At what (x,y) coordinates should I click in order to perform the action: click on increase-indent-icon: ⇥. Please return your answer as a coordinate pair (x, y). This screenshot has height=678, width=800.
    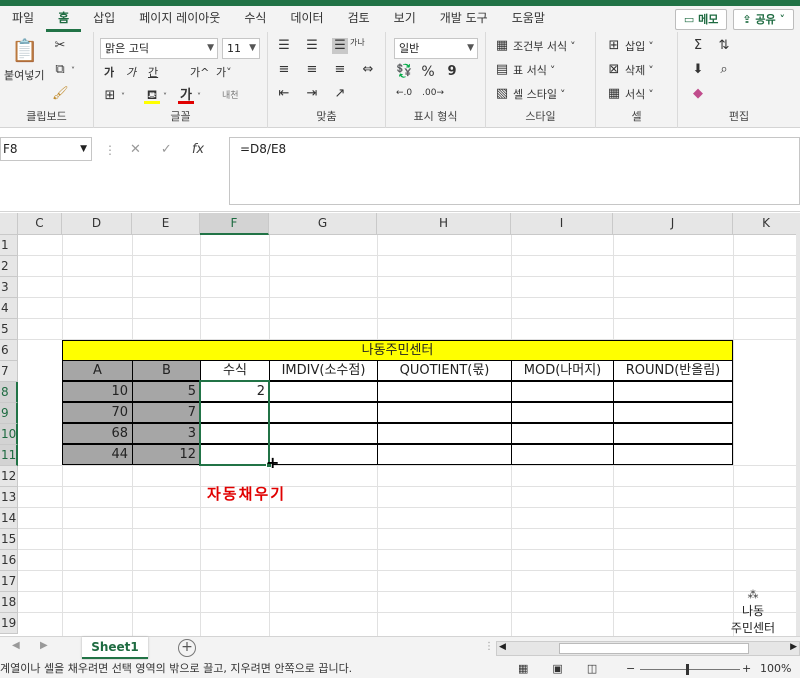
    Looking at the image, I should click on (312, 94).